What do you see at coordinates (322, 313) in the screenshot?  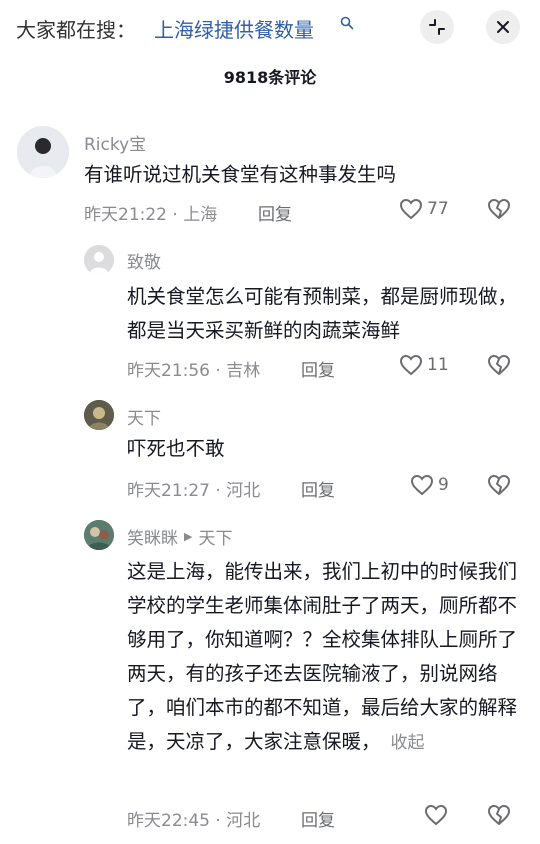 I see `comment-text: 机关食堂怎么可能有预制菜，都是厨师现做，都是当天采买新鲜的肉蔬菜海鲜` at bounding box center [322, 313].